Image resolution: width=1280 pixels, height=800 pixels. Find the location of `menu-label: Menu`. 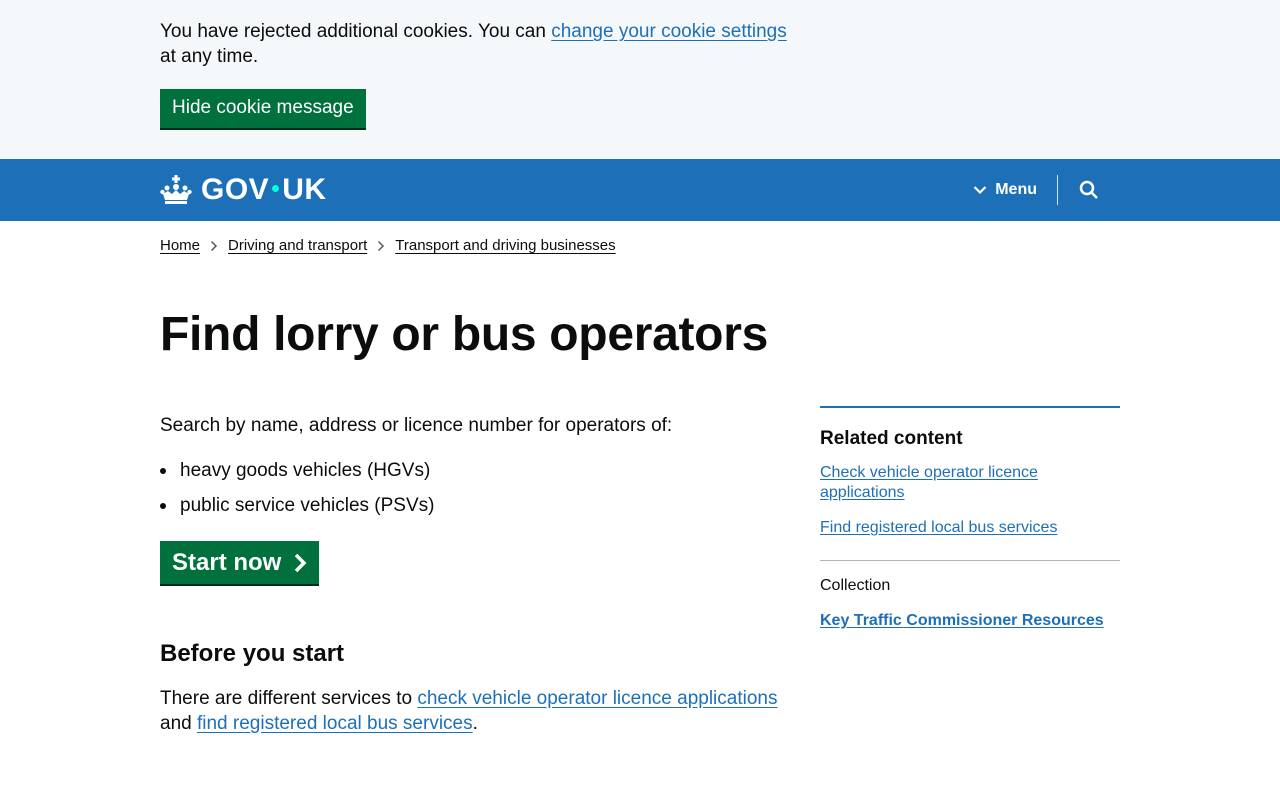

menu-label: Menu is located at coordinates (1016, 189).